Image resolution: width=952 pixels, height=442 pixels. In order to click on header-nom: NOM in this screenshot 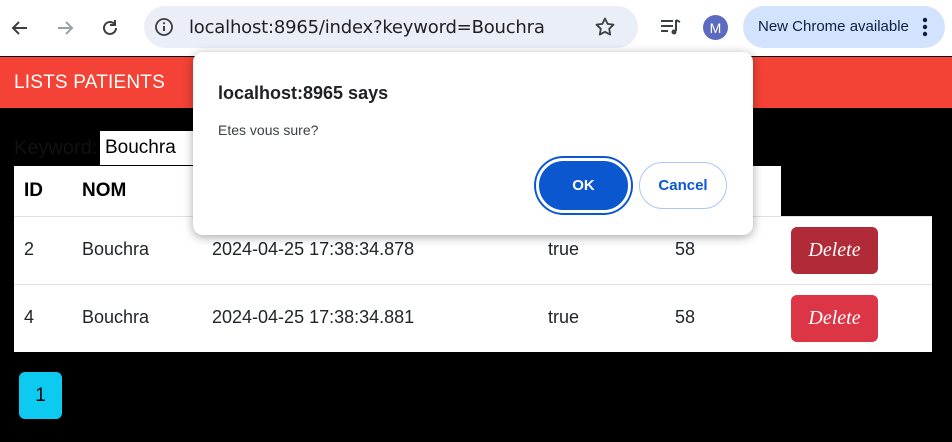, I will do `click(104, 190)`.